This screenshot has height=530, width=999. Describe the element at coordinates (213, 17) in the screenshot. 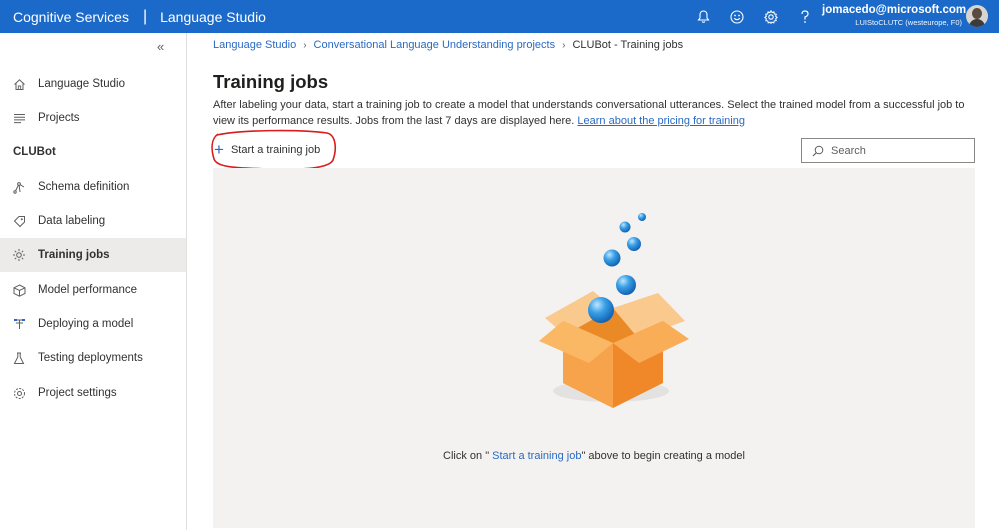

I see `brand-language-studio: Language Studio` at that location.